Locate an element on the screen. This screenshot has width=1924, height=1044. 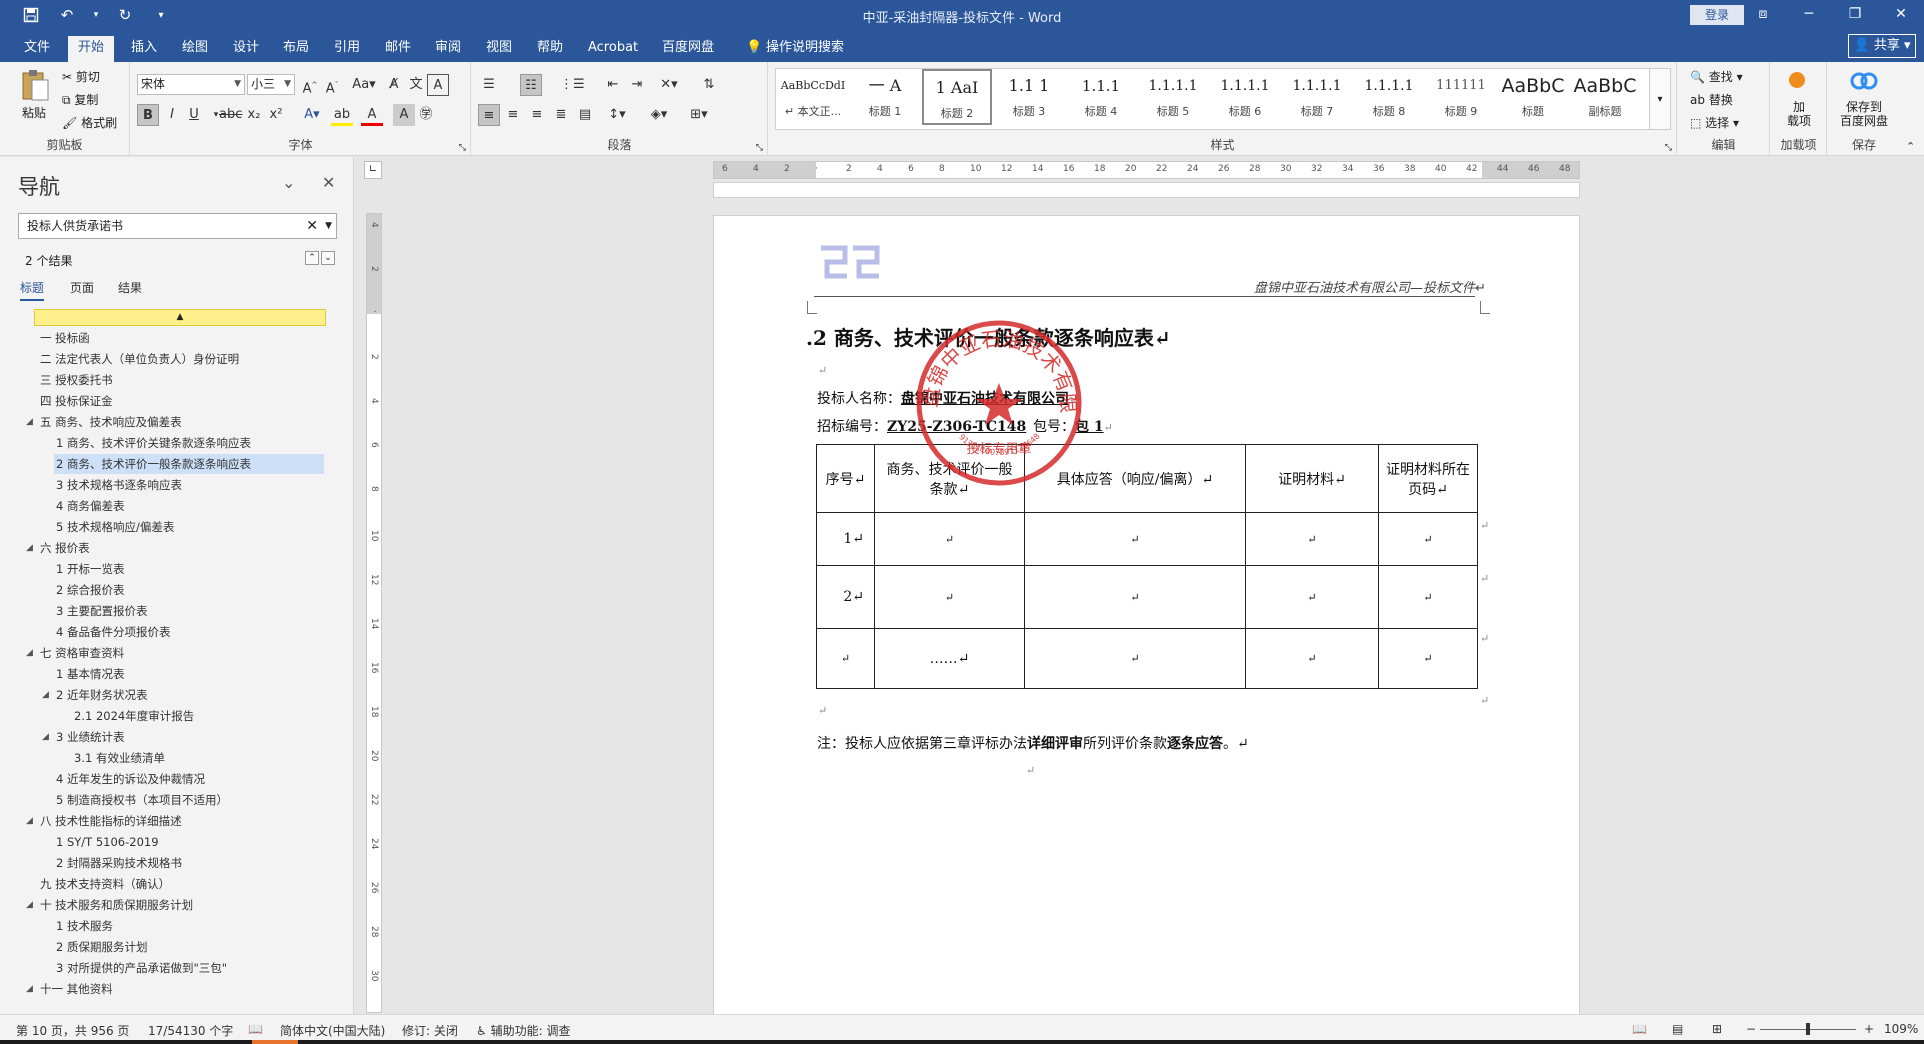
outline-item: 5 制造商授权书（本项目不适用） is located at coordinates (141, 800).